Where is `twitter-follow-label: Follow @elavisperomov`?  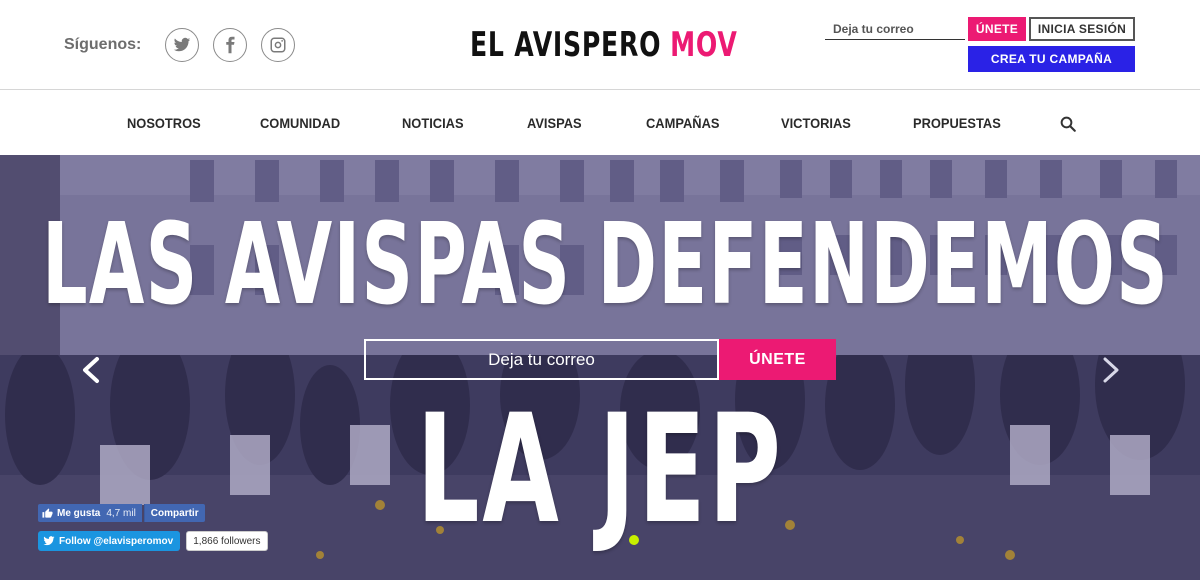
twitter-follow-label: Follow @elavisperomov is located at coordinates (116, 541).